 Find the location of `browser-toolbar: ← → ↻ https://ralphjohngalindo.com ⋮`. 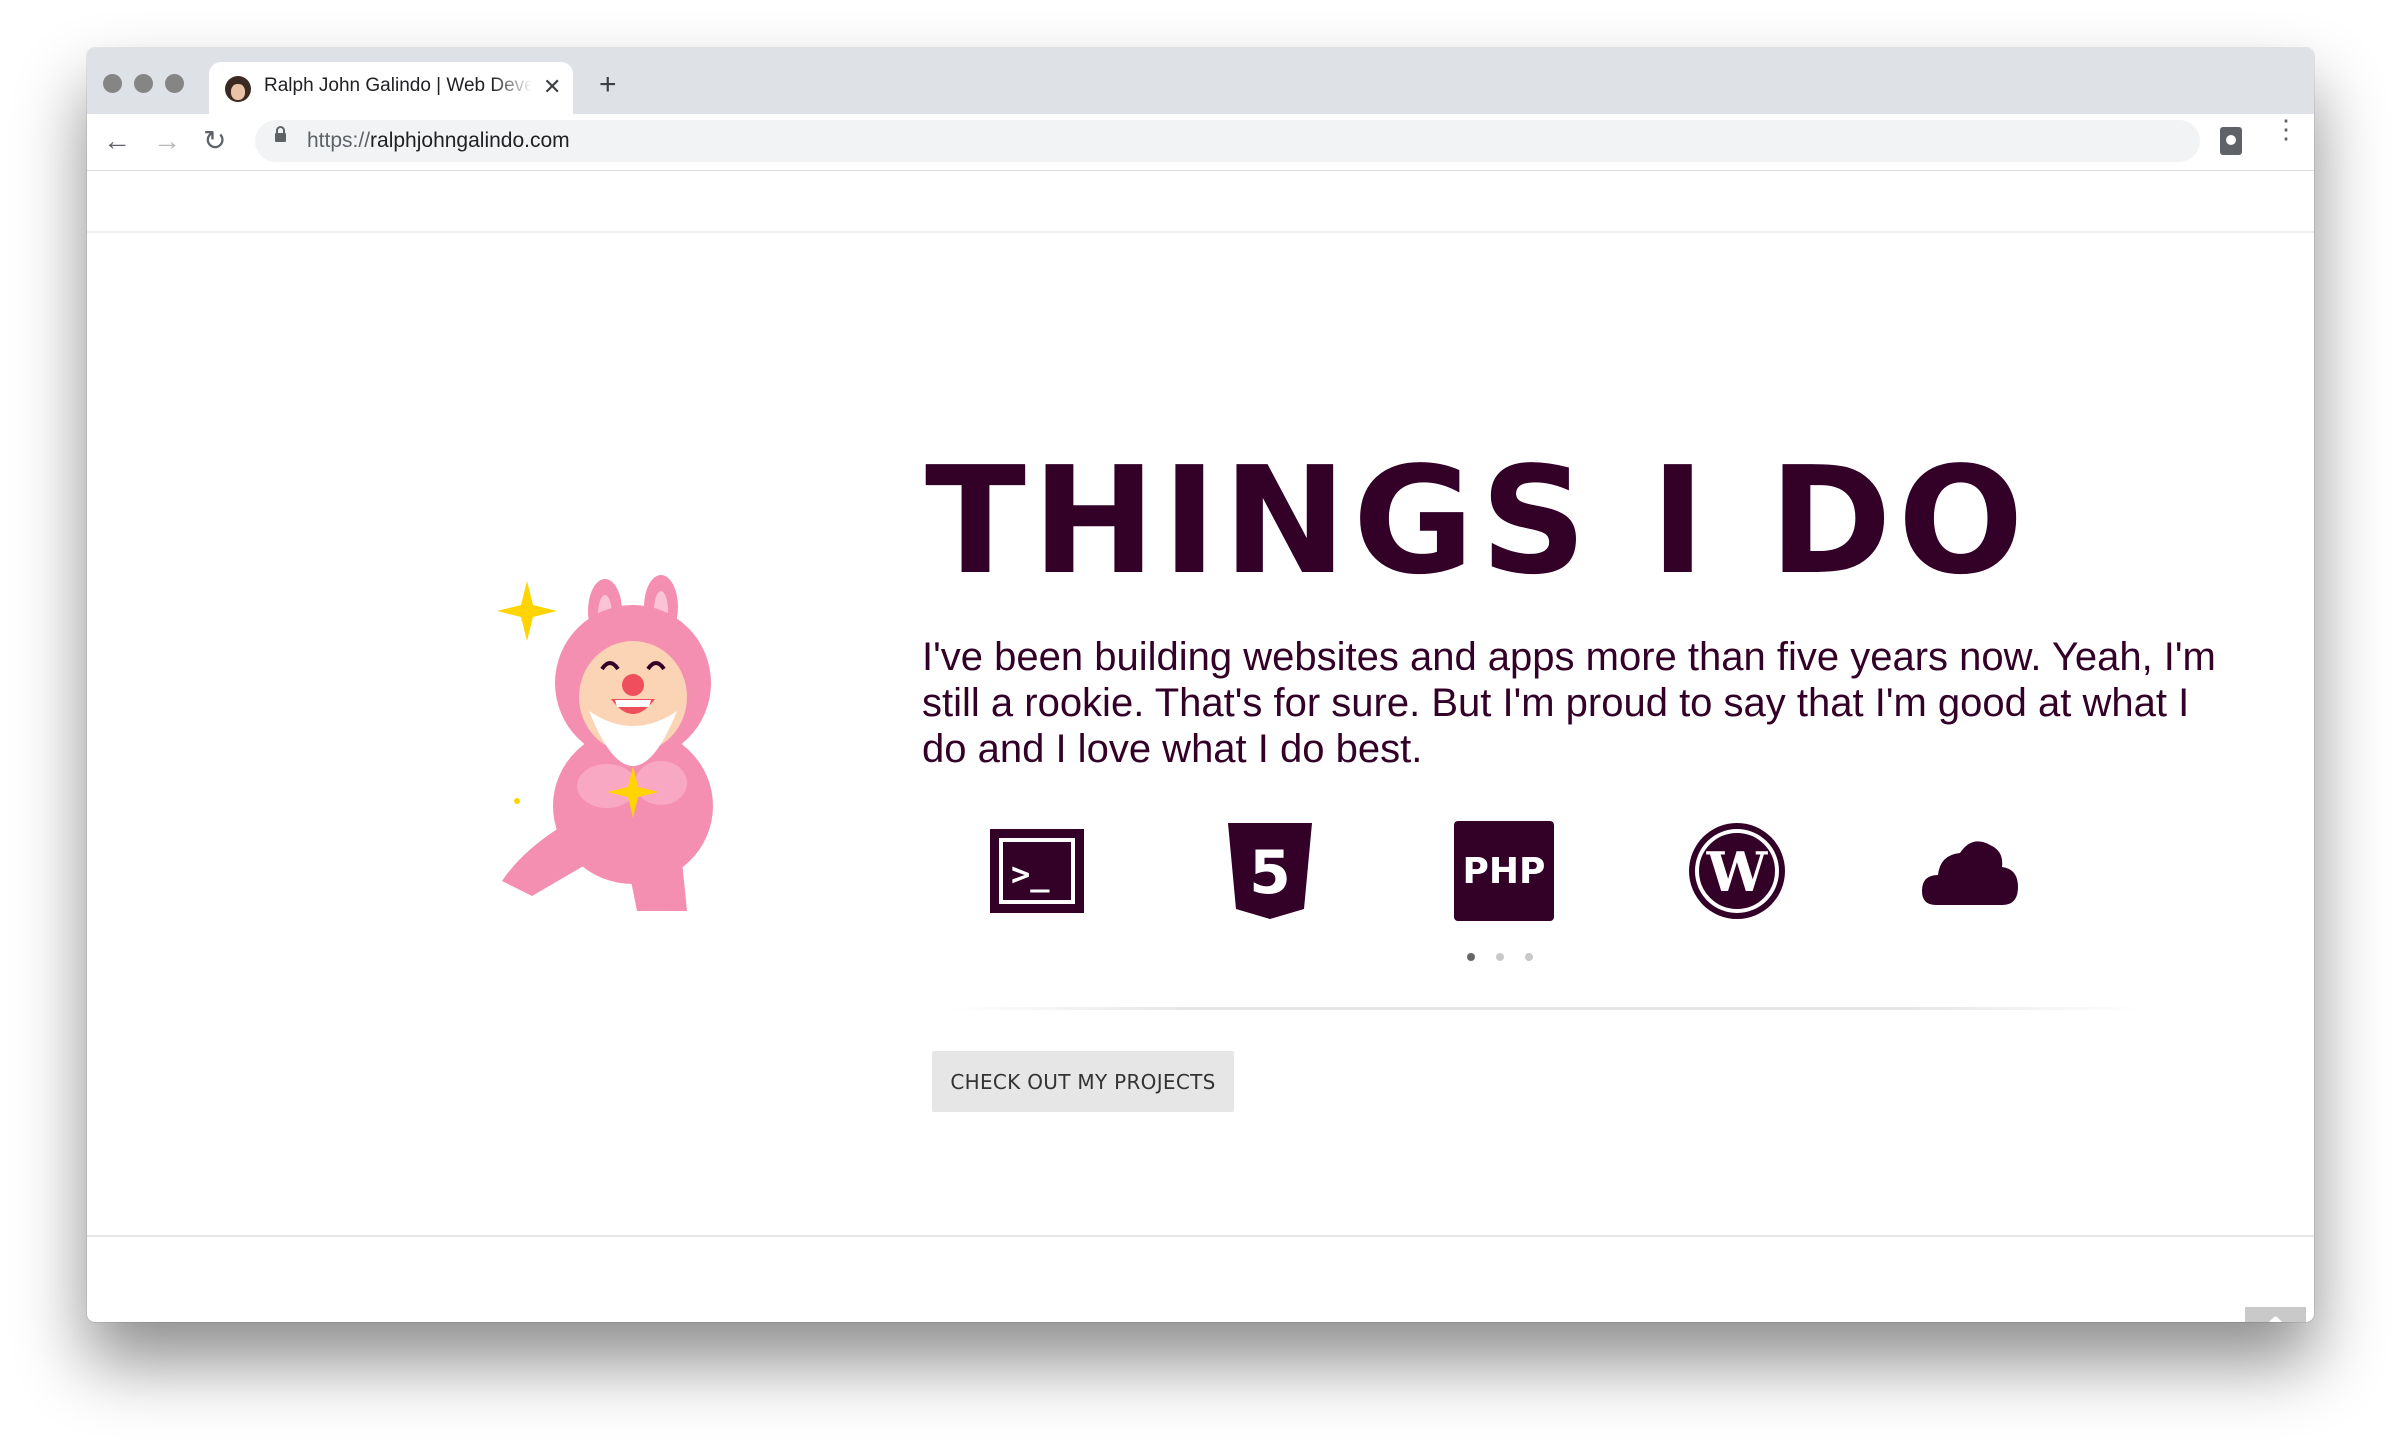

browser-toolbar: ← → ↻ https://ralphjohngalindo.com ⋮ is located at coordinates (1200, 142).